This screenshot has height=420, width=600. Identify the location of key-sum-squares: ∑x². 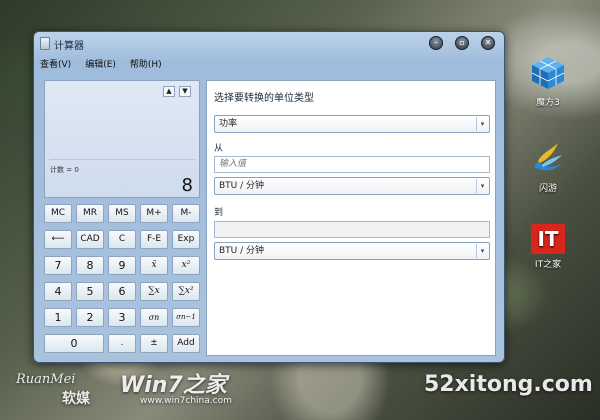
(186, 291).